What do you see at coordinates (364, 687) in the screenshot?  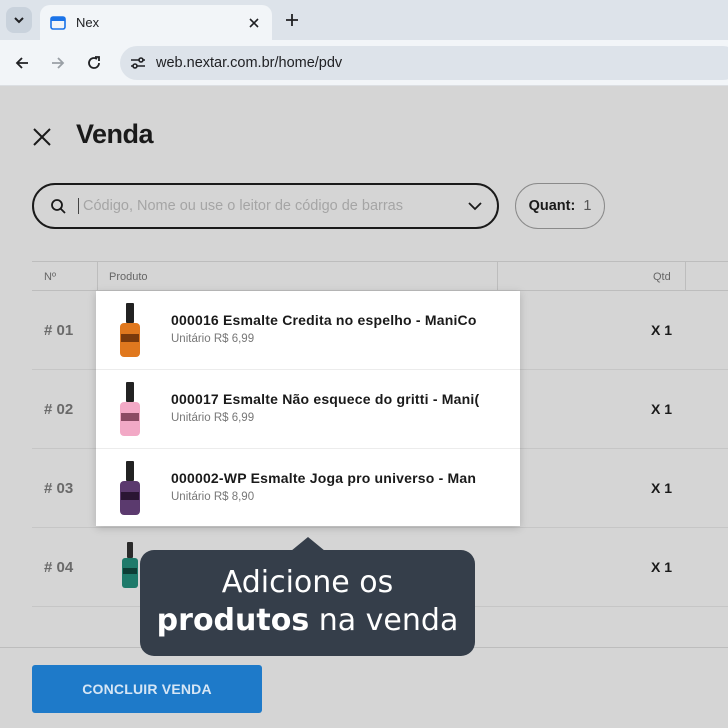 I see `page-footer: CONCLUIR VENDA` at bounding box center [364, 687].